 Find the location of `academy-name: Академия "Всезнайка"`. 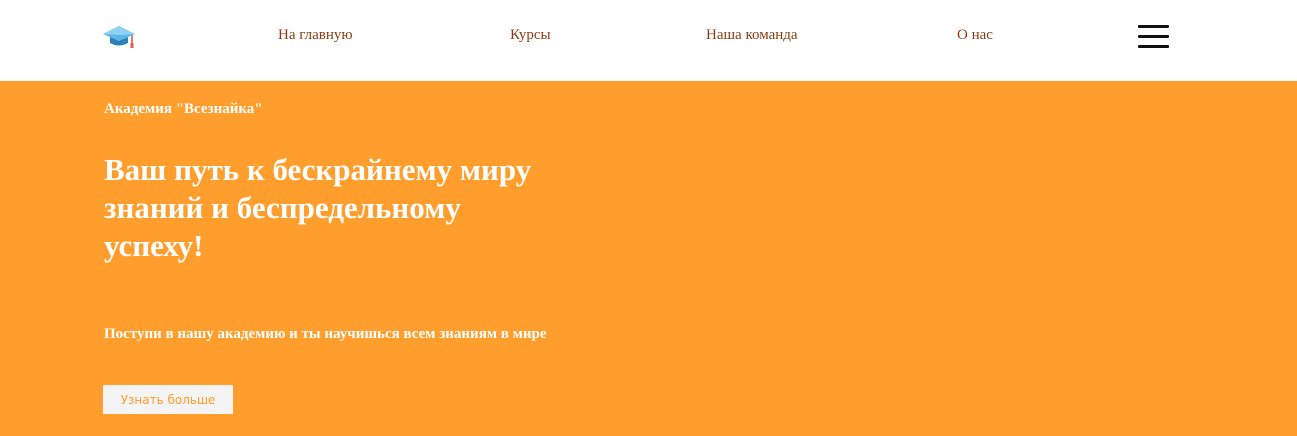

academy-name: Академия "Всезнайка" is located at coordinates (183, 109).